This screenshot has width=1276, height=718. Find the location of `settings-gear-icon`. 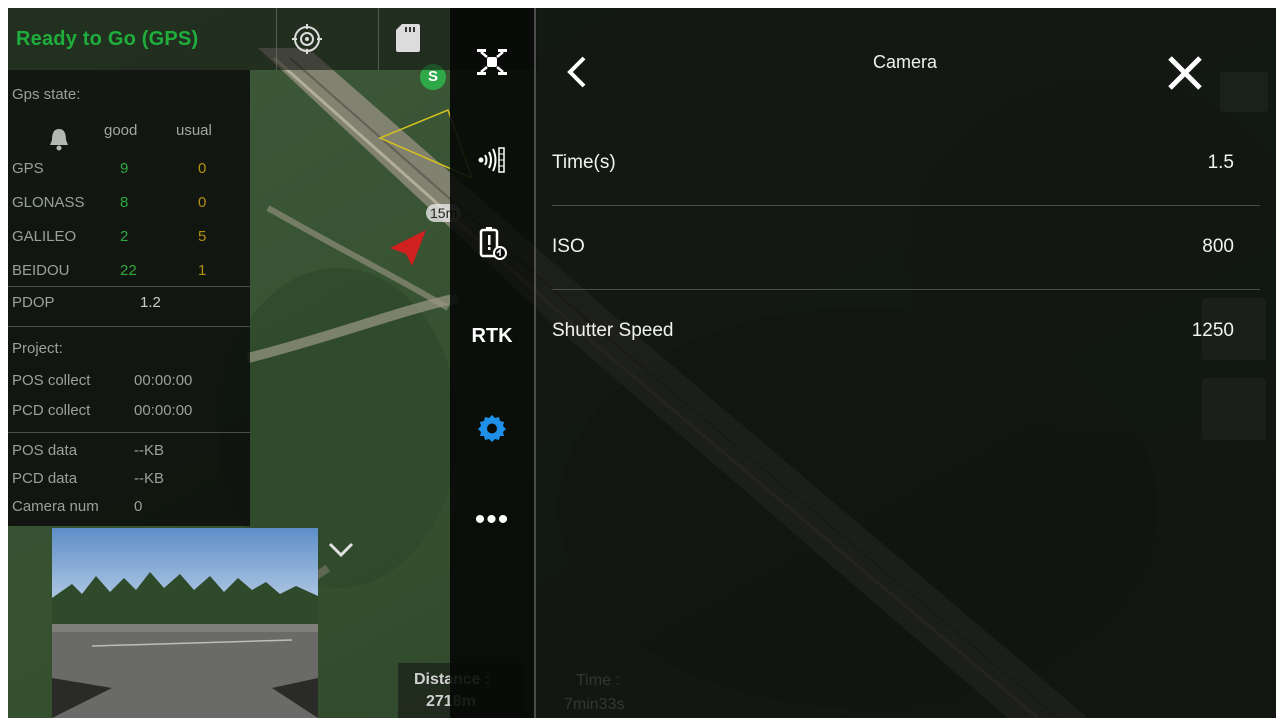

settings-gear-icon is located at coordinates (492, 428).